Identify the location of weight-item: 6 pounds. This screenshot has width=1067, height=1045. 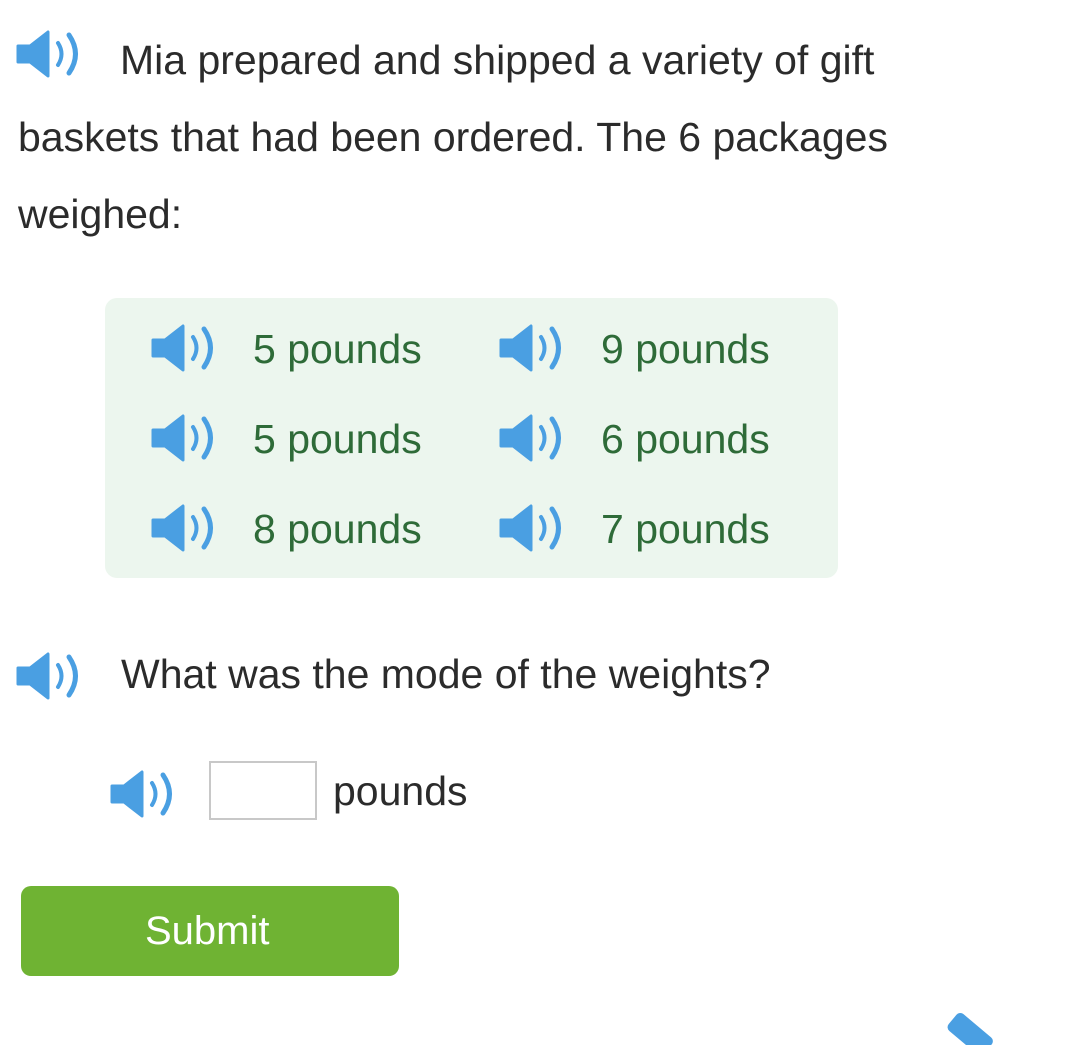
(662, 440).